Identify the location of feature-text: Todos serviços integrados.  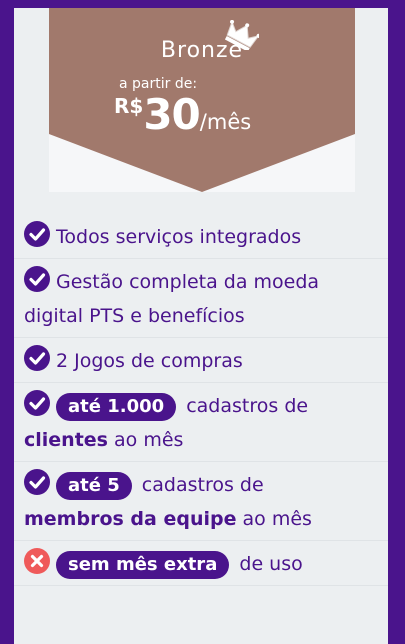
(179, 237).